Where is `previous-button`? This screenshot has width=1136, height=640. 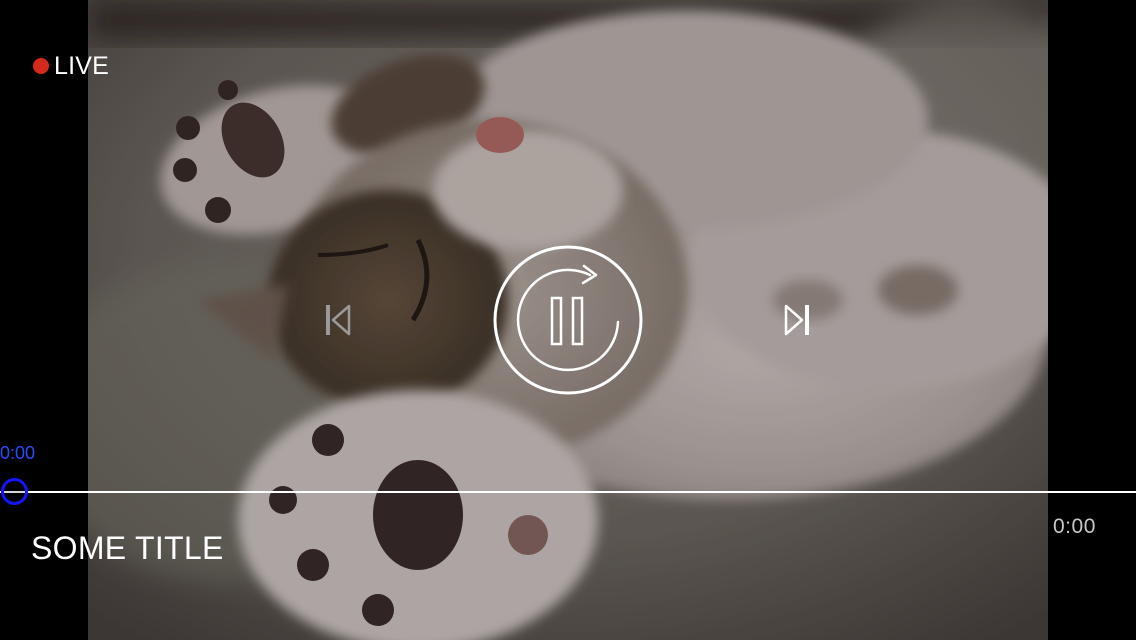 previous-button is located at coordinates (338, 320).